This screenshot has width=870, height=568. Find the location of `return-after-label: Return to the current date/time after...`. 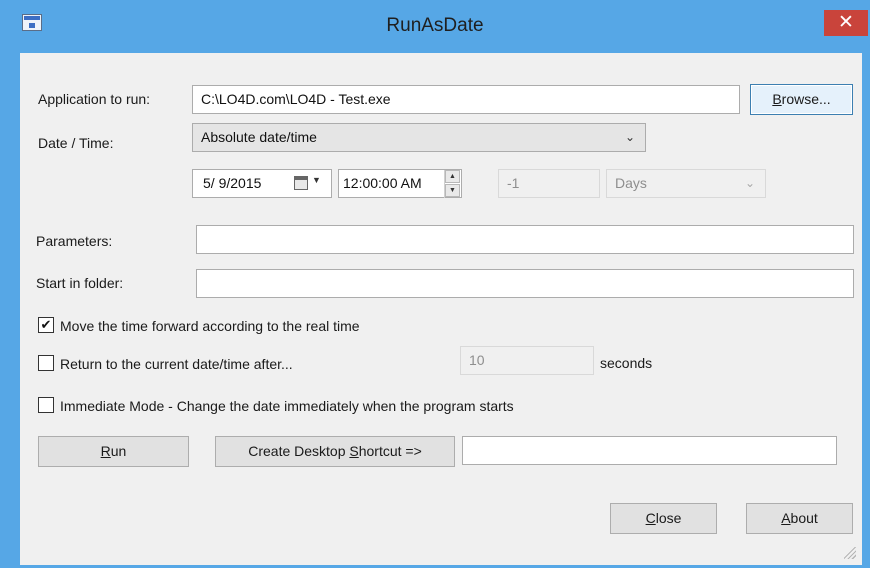

return-after-label: Return to the current date/time after... is located at coordinates (176, 364).